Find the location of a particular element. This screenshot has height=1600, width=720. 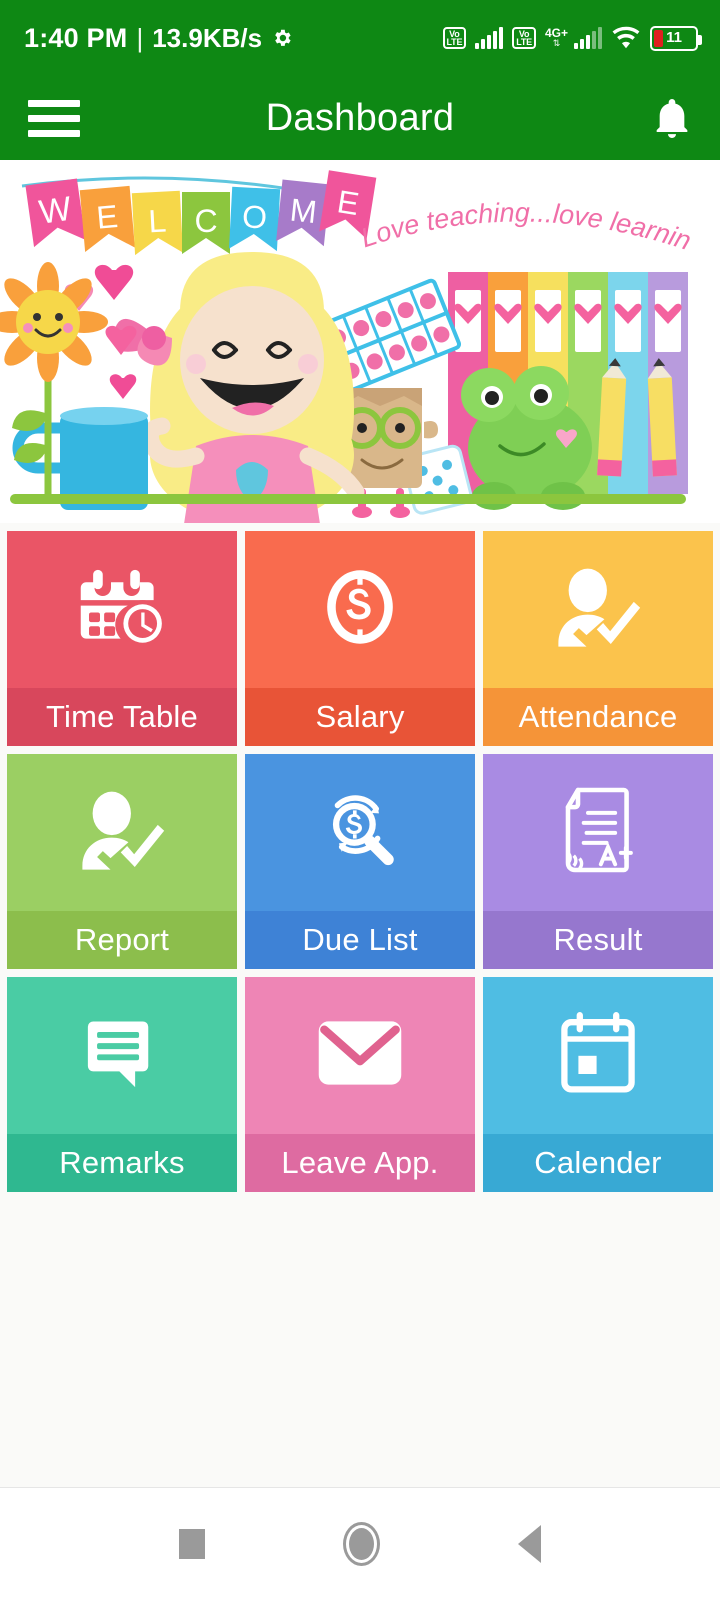

status-bar-network-speed: 13.9KB/s is located at coordinates (207, 37).